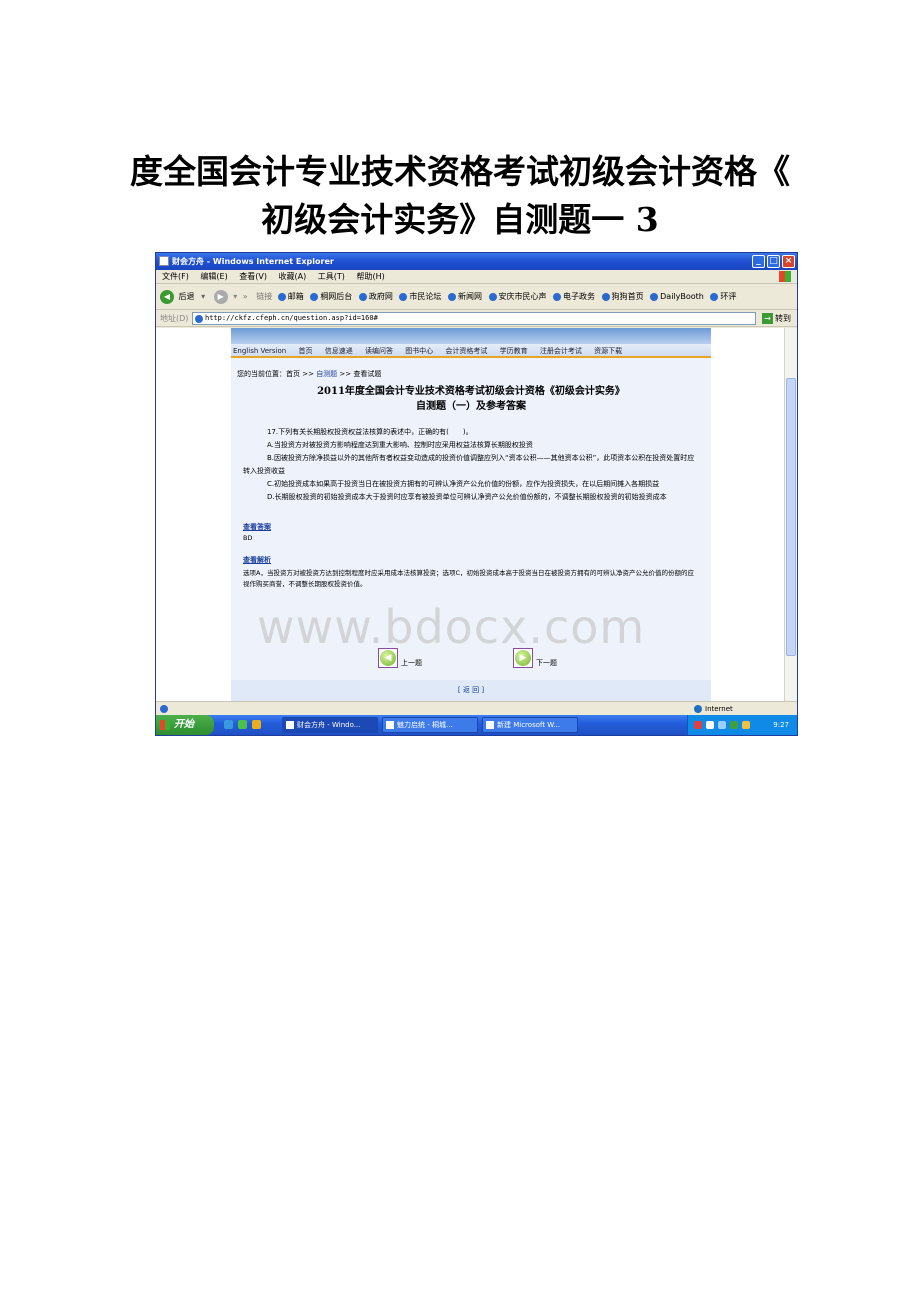 This screenshot has height=1302, width=920. Describe the element at coordinates (460, 171) in the screenshot. I see `document-title-line1: 度全国会计专业技术资格考试初级会计资格《` at that location.